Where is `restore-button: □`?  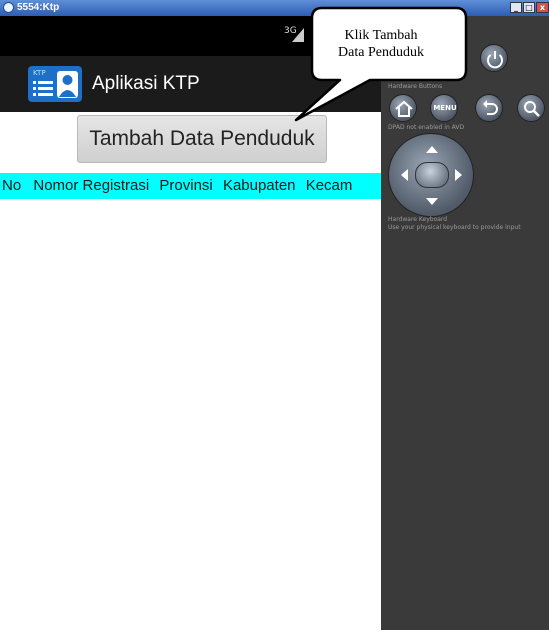 restore-button: □ is located at coordinates (529, 7).